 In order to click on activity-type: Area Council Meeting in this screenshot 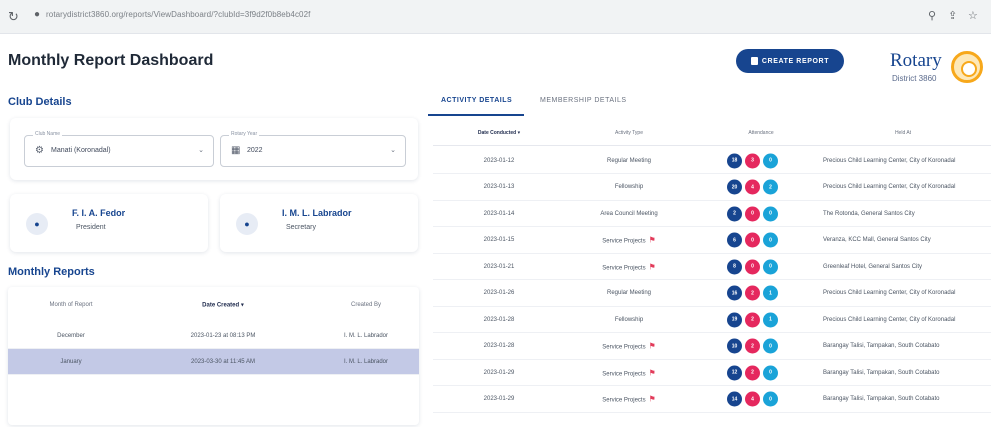, I will do `click(628, 214)`.